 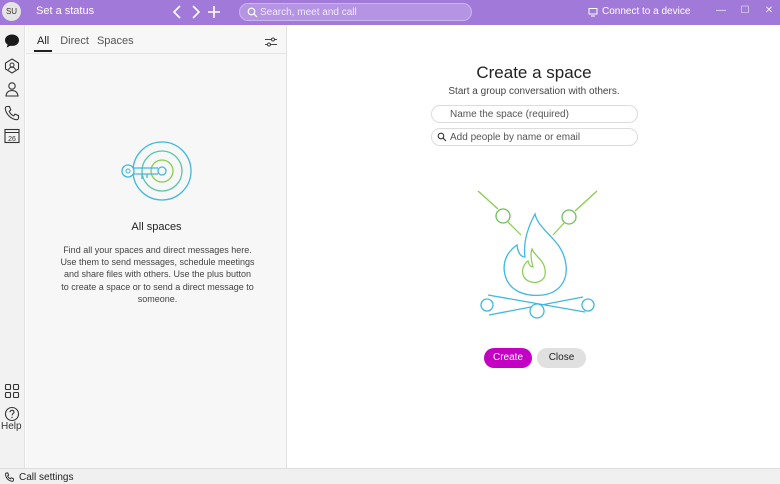 I want to click on page-subtitle: Start a group conversation with others., so click(x=534, y=91).